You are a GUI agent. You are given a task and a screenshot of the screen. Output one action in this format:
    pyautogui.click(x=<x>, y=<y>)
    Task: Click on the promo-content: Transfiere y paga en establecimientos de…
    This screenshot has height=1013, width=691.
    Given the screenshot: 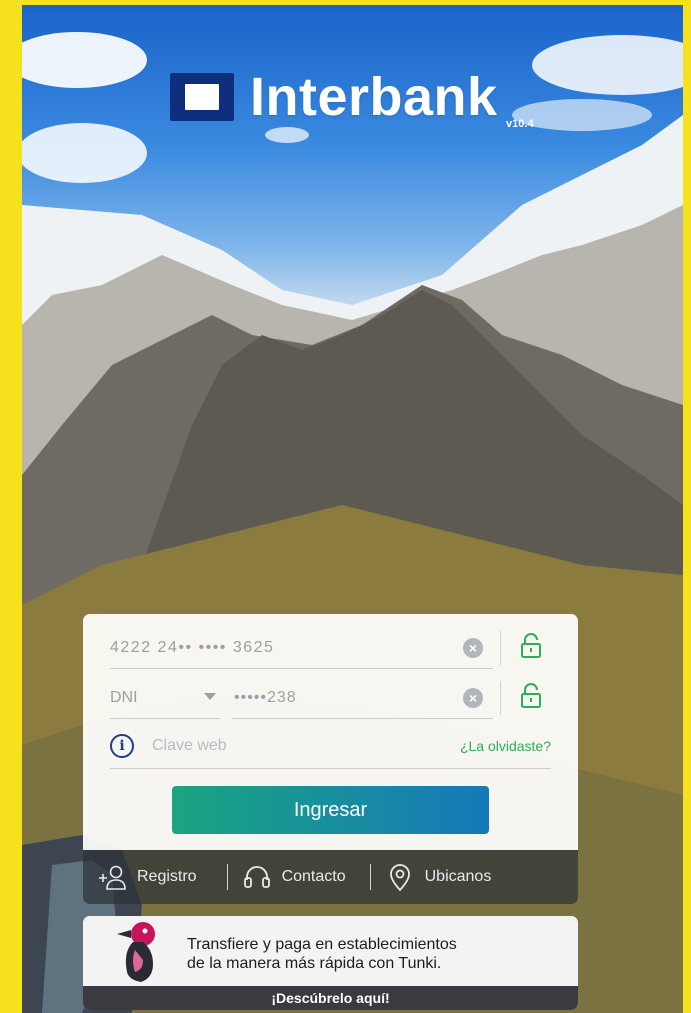 What is the action you would take?
    pyautogui.click(x=330, y=951)
    